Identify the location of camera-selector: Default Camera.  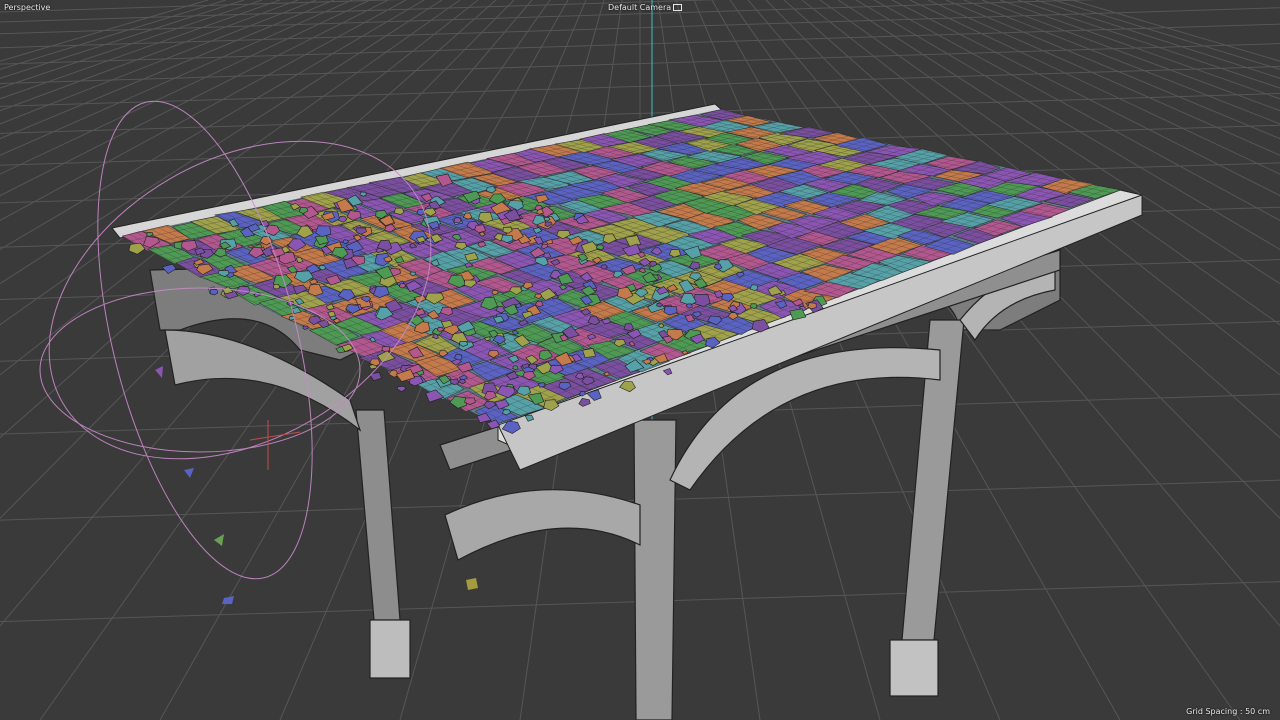
(645, 8).